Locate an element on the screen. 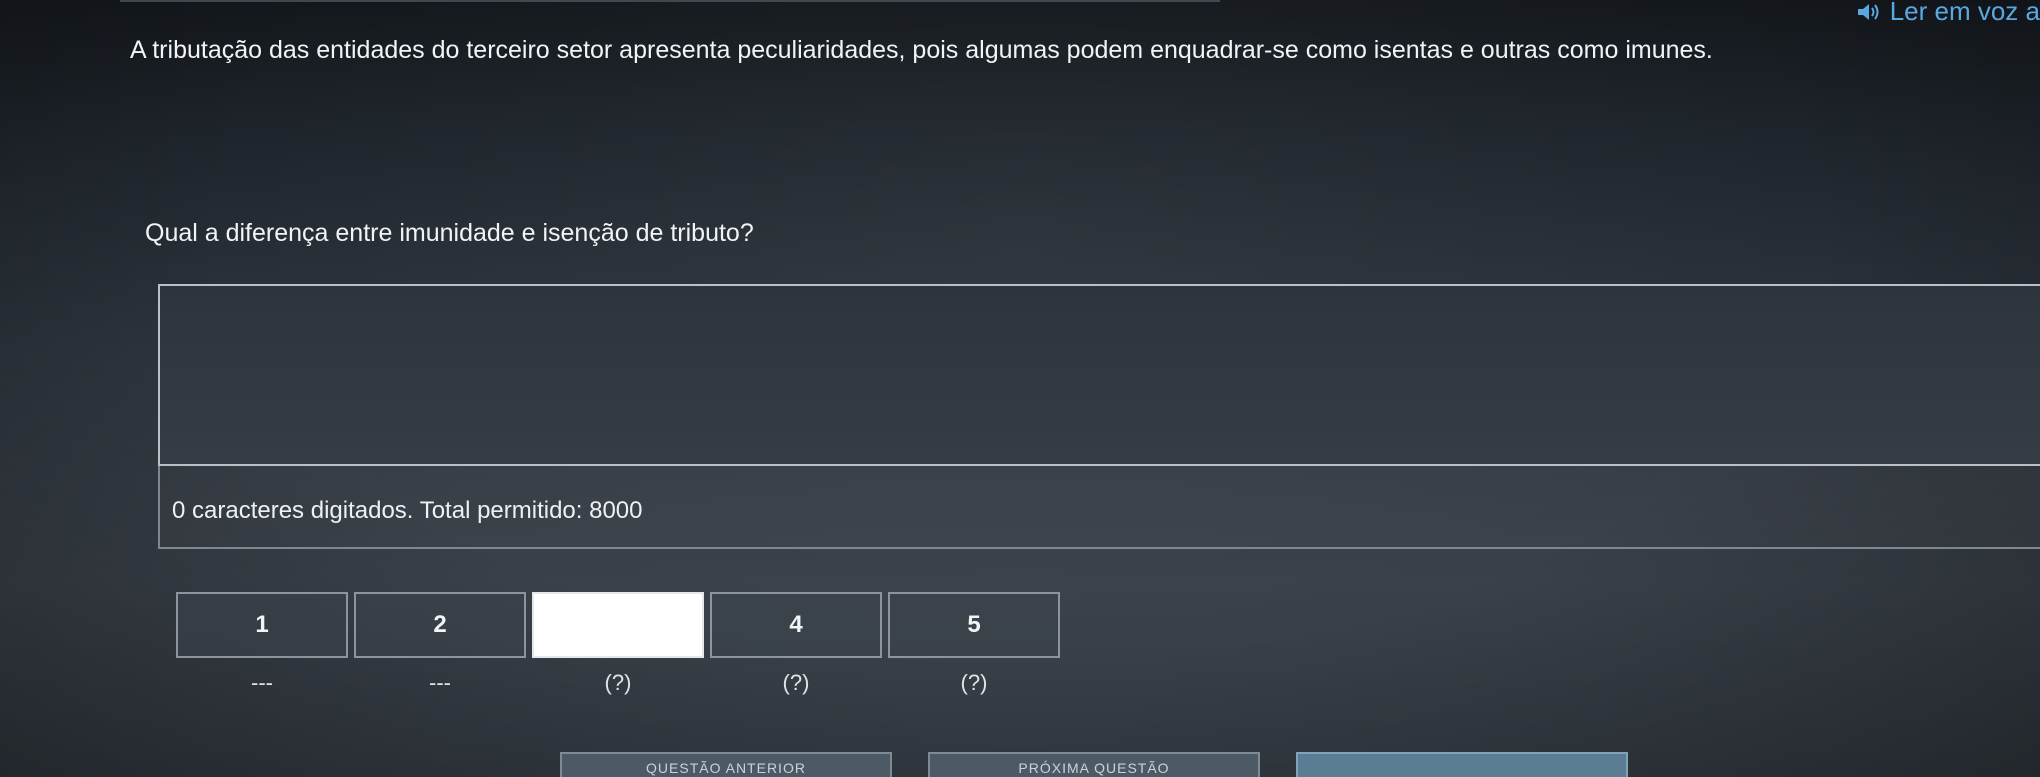 The image size is (2040, 777). page-button-5: 5 is located at coordinates (974, 625).